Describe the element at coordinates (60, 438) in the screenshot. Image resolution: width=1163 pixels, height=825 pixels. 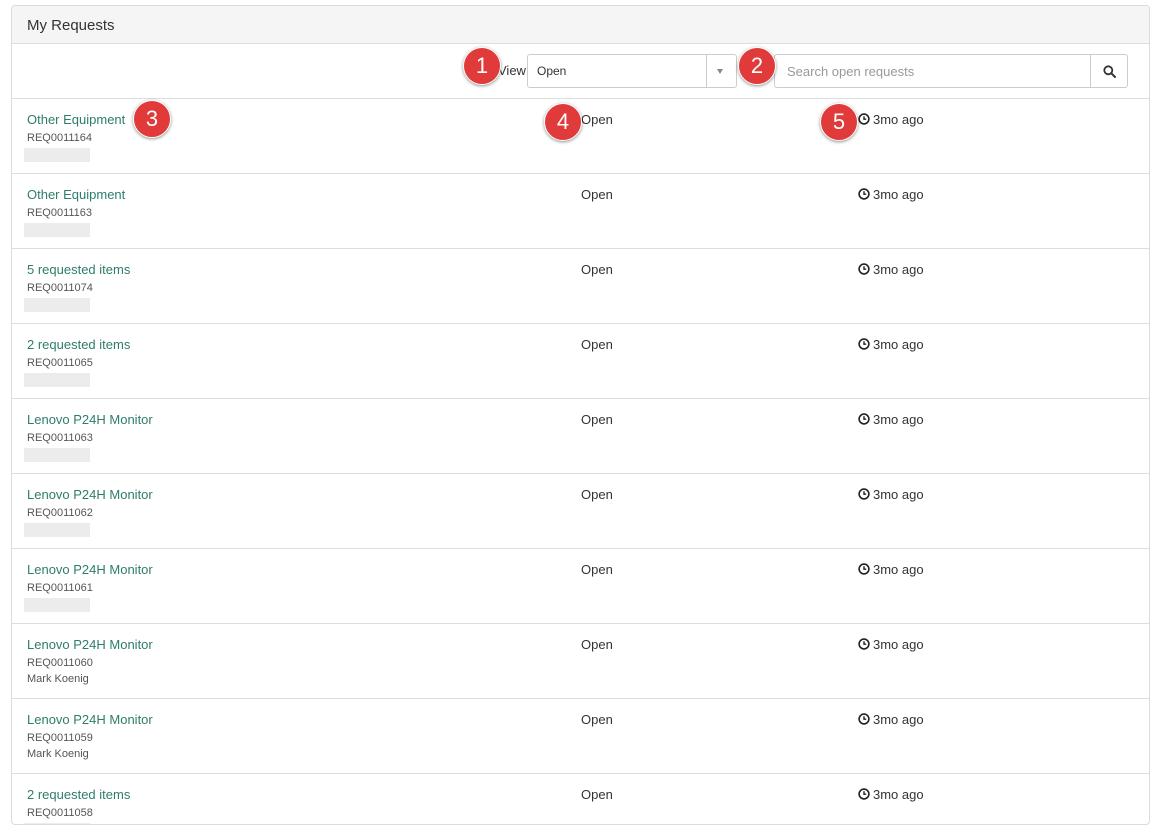
I see `request-number: REQ0011063` at that location.